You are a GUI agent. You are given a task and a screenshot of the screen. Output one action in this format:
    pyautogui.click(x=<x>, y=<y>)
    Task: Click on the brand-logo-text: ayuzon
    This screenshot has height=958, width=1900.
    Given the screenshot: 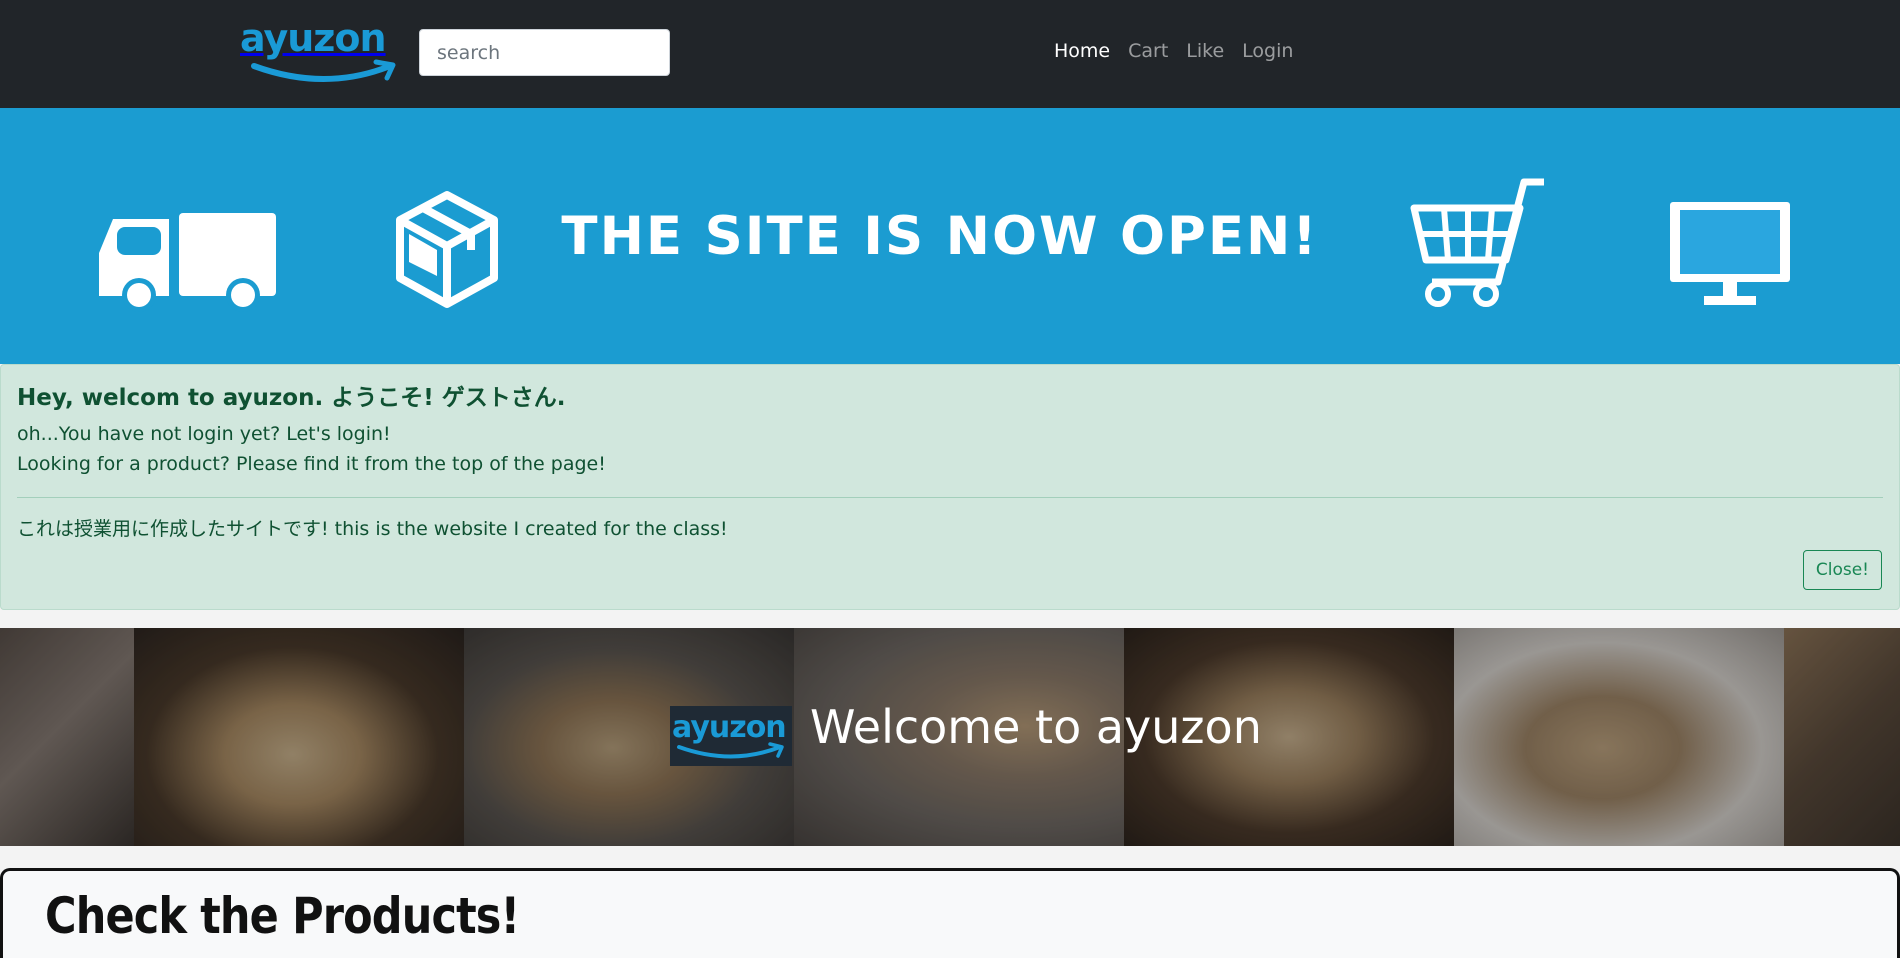 What is the action you would take?
    pyautogui.click(x=313, y=38)
    